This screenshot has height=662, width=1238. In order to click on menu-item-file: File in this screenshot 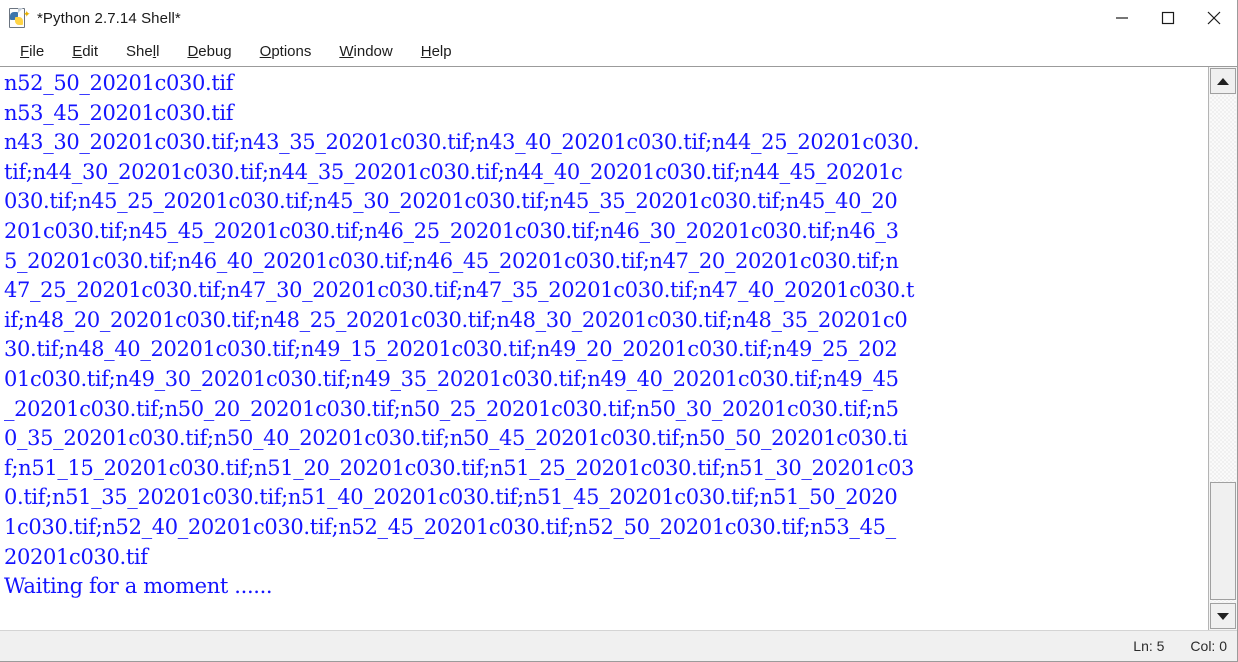, I will do `click(32, 51)`.